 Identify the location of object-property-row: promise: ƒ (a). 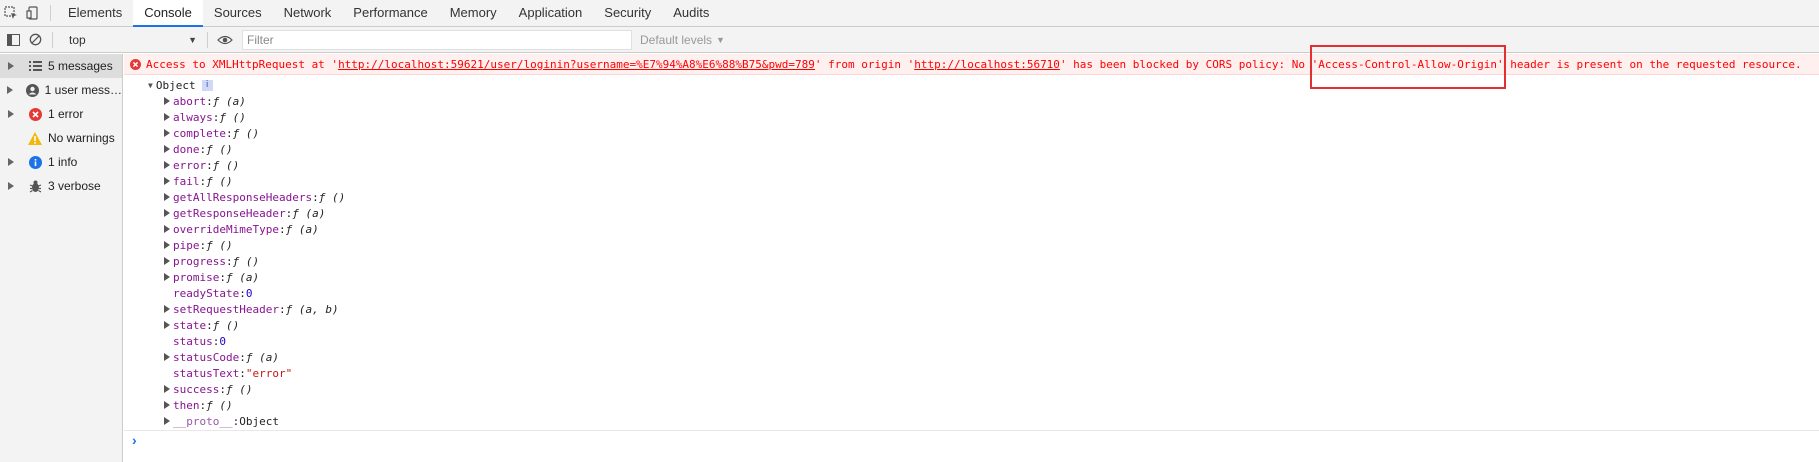
(971, 277).